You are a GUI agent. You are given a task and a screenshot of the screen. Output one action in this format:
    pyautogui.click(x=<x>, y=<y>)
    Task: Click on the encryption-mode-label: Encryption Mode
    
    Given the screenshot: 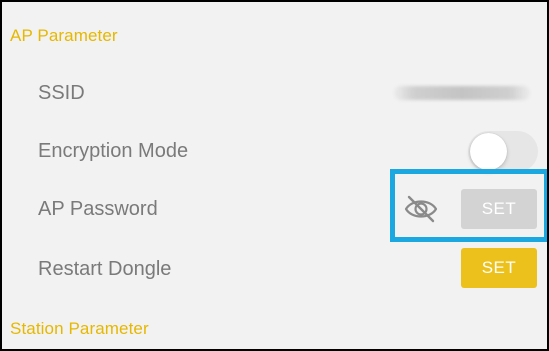 What is the action you would take?
    pyautogui.click(x=113, y=151)
    